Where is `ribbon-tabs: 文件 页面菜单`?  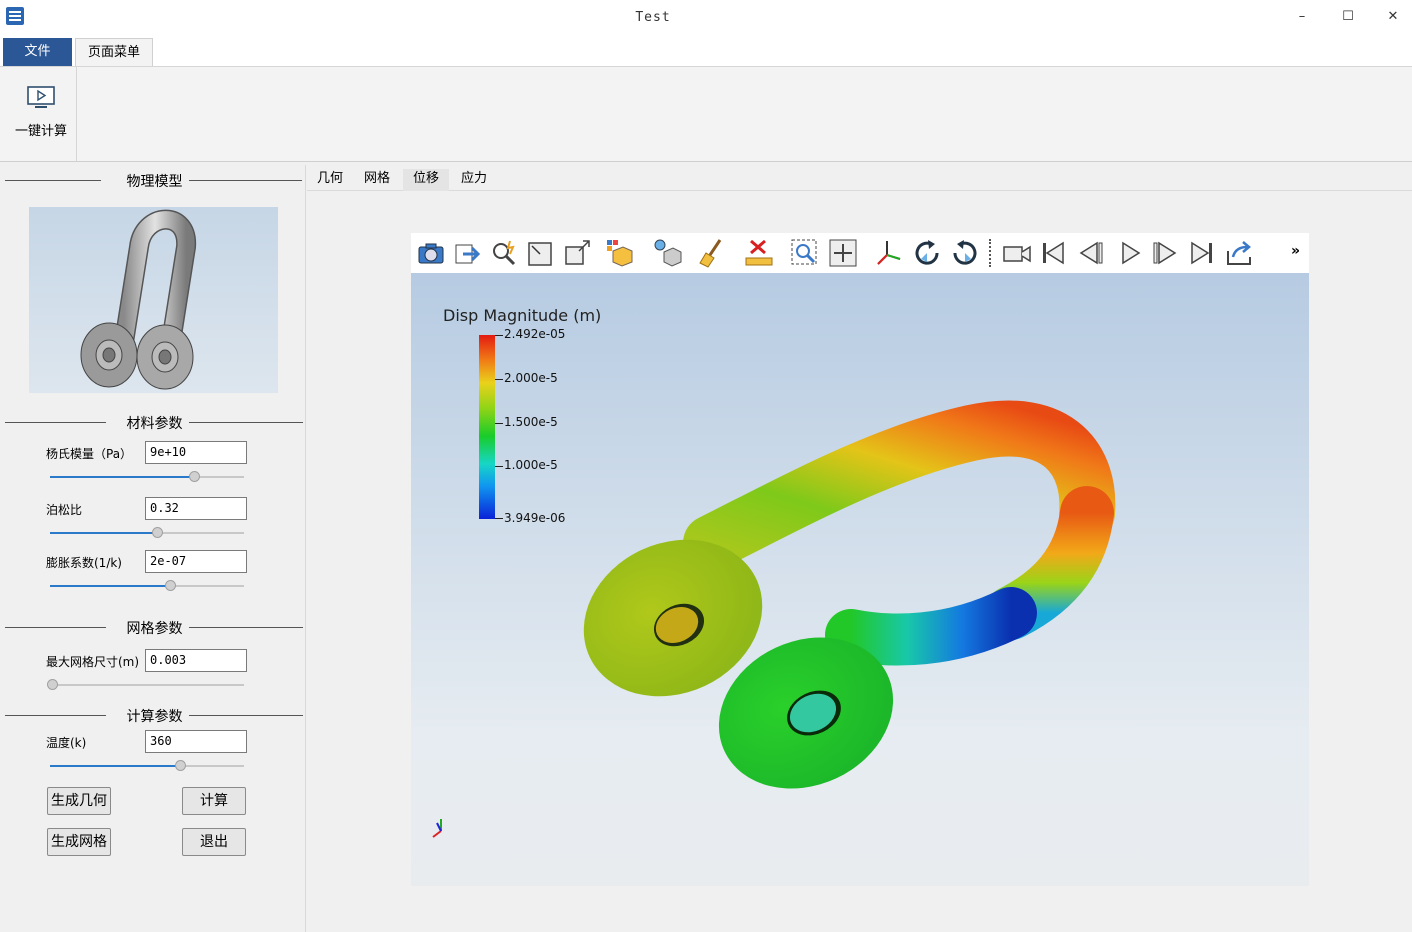
ribbon-tabs: 文件 页面菜单 is located at coordinates (706, 51).